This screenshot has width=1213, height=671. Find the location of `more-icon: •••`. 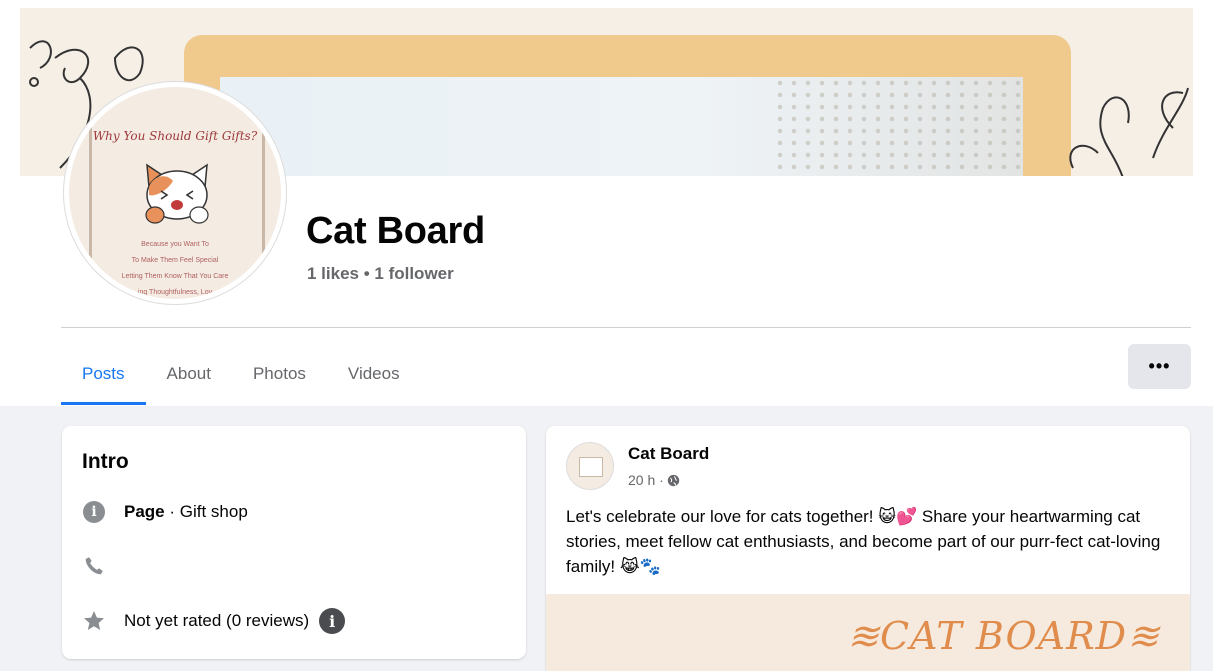

more-icon: ••• is located at coordinates (1159, 366).